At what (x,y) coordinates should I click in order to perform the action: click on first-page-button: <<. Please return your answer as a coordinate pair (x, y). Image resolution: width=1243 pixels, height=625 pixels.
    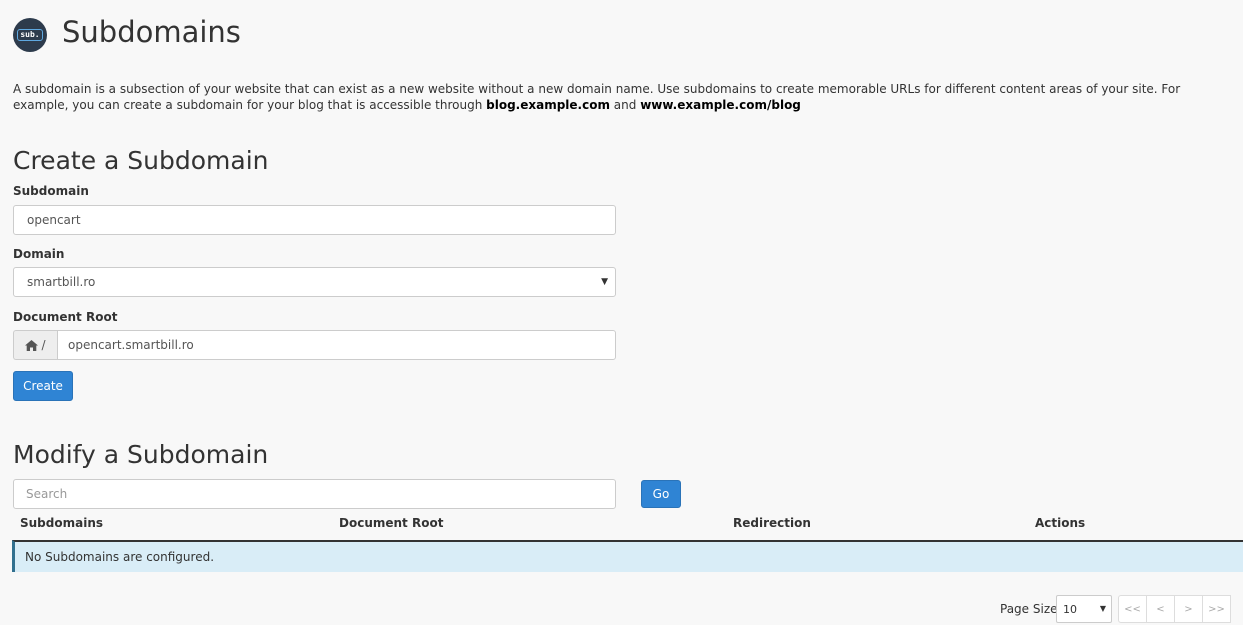
    Looking at the image, I should click on (1132, 609).